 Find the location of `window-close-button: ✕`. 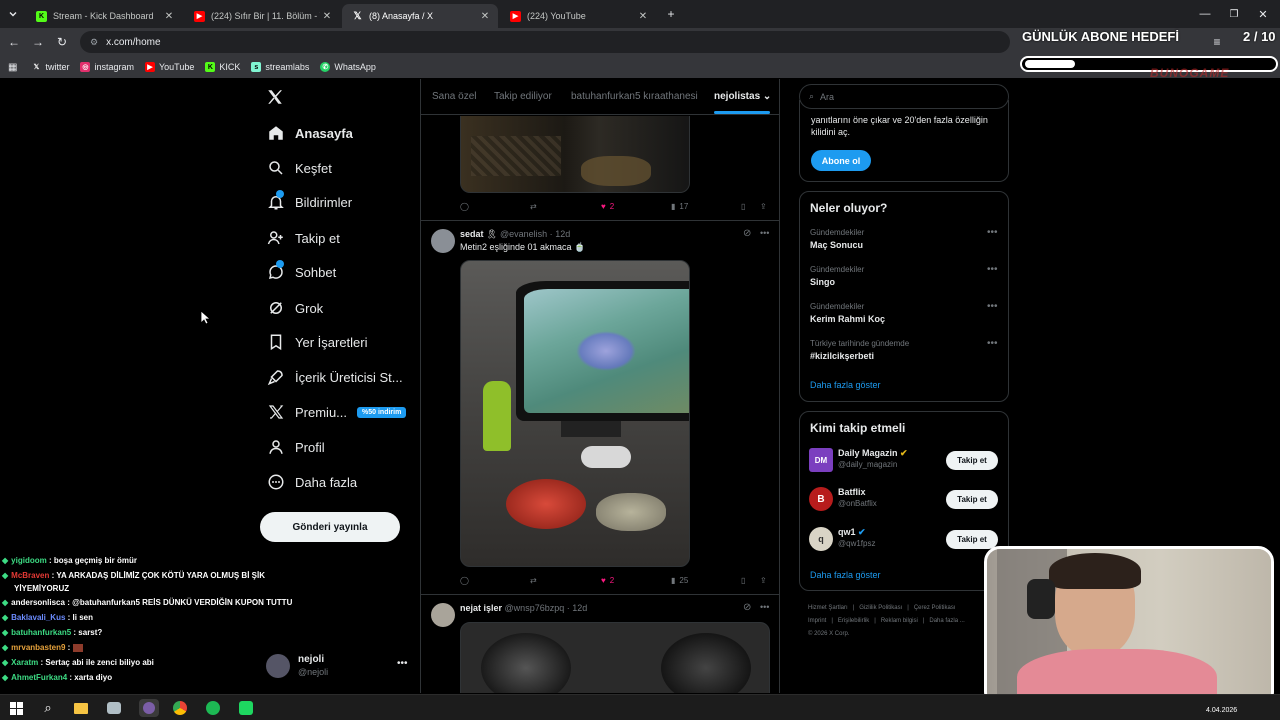

window-close-button: ✕ is located at coordinates (1263, 14).